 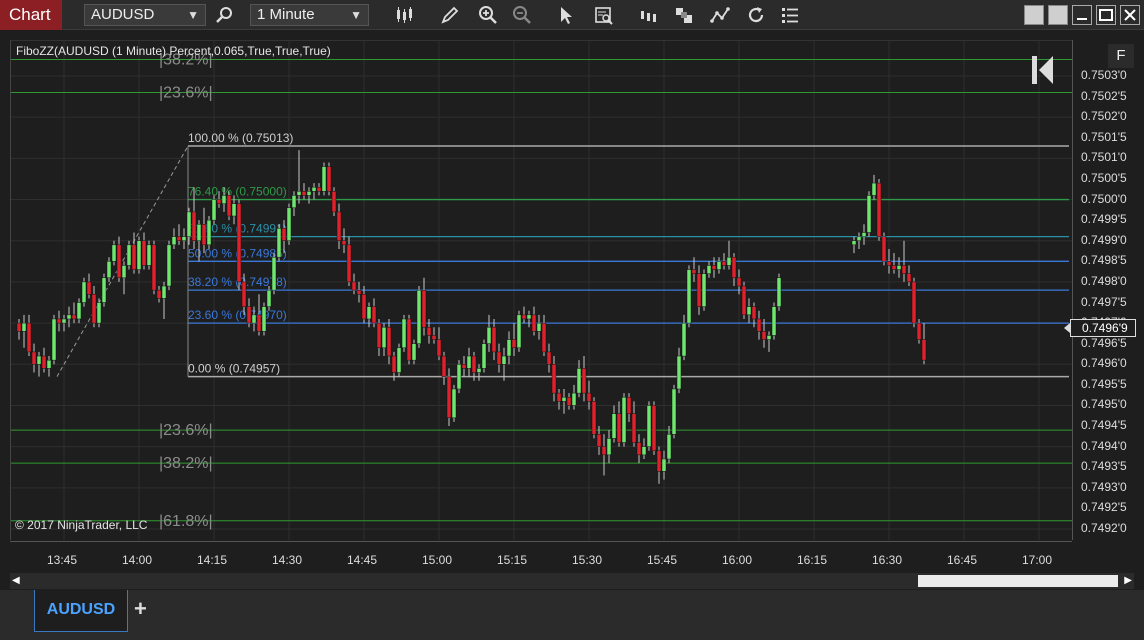 I want to click on time-tick-label: 15:00, so click(x=437, y=560).